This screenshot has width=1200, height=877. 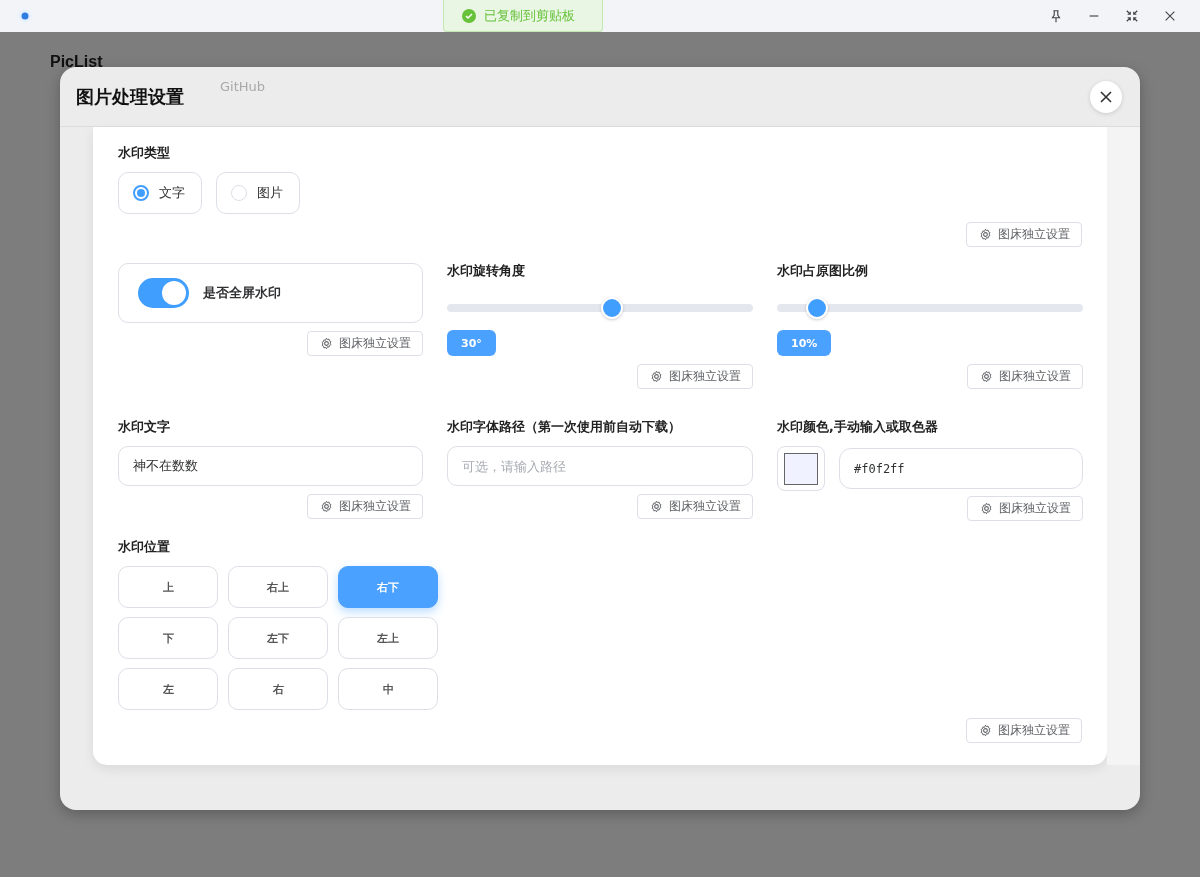 I want to click on value-badge: 30°, so click(x=471, y=343).